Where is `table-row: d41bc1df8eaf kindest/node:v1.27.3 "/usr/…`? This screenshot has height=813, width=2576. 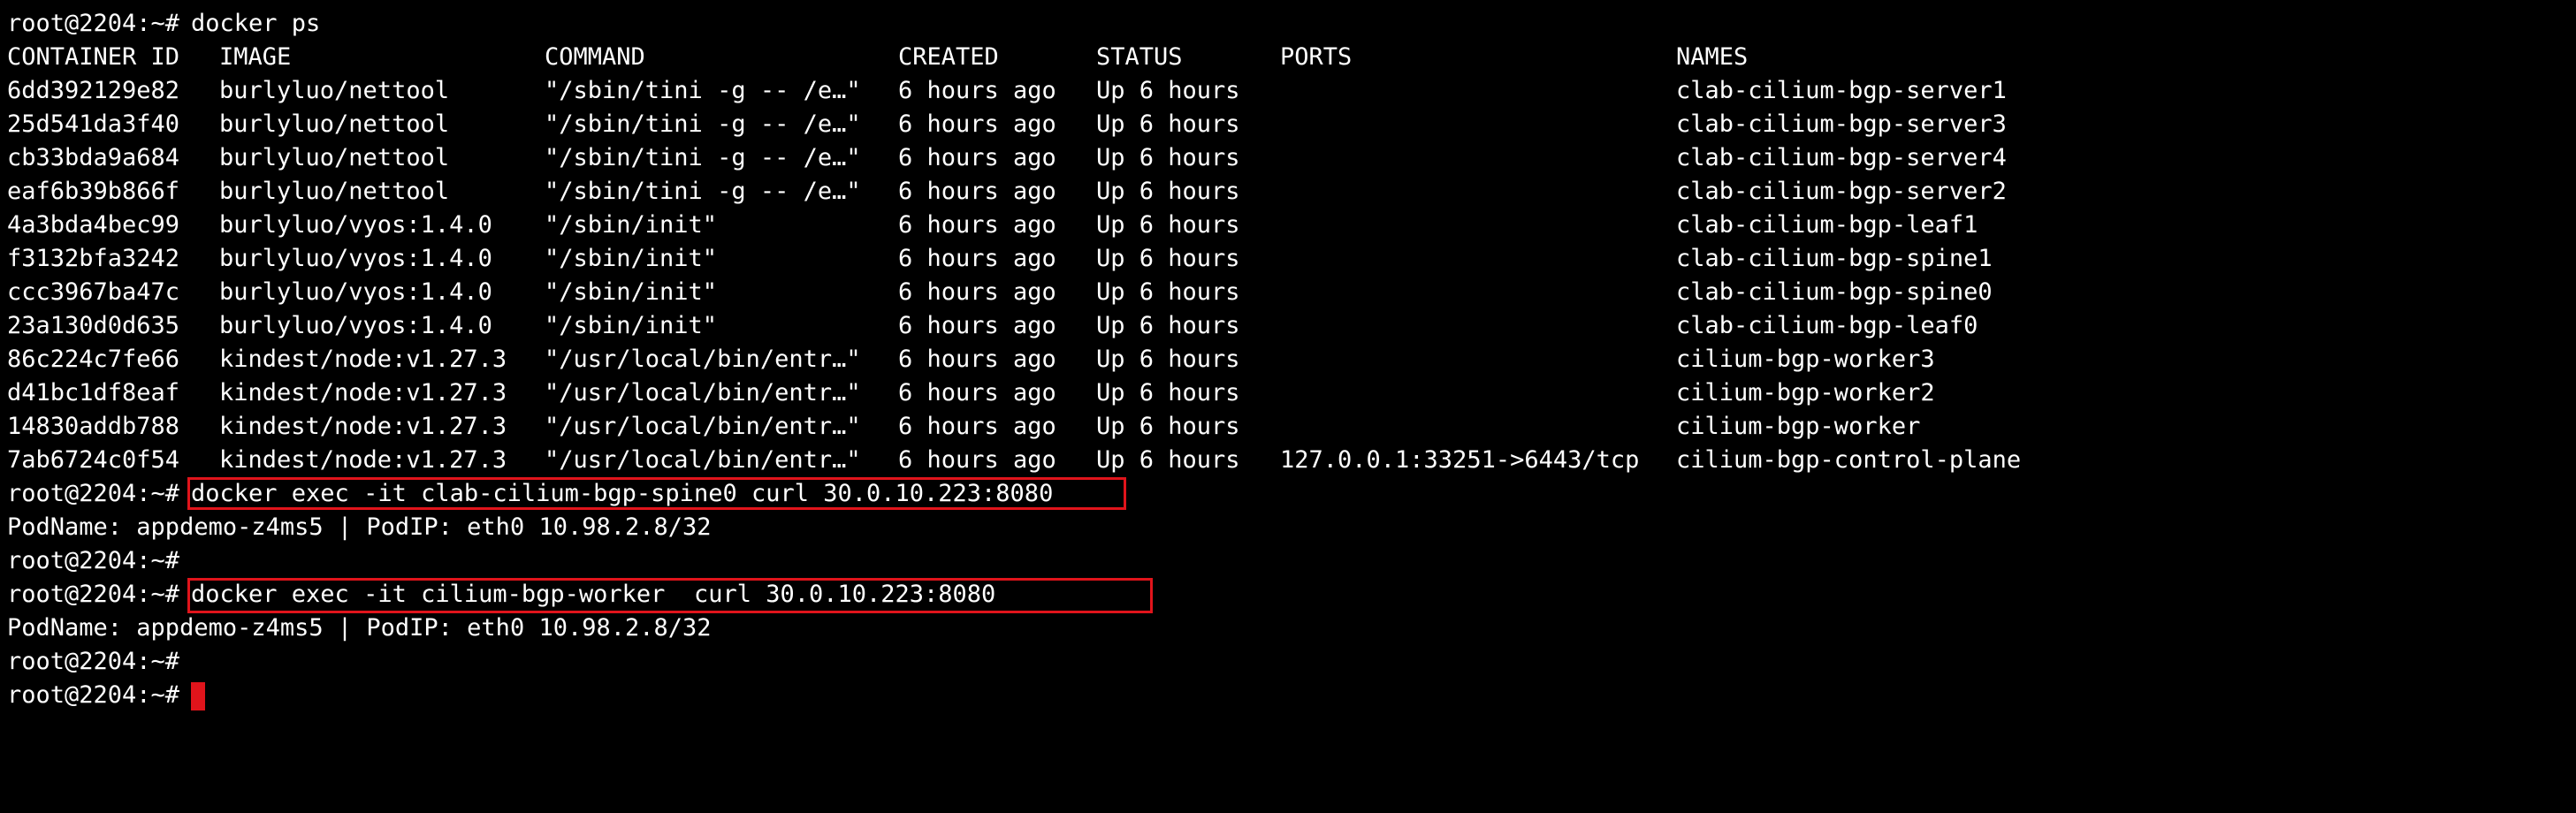 table-row: d41bc1df8eaf kindest/node:v1.27.3 "/usr/… is located at coordinates (971, 393).